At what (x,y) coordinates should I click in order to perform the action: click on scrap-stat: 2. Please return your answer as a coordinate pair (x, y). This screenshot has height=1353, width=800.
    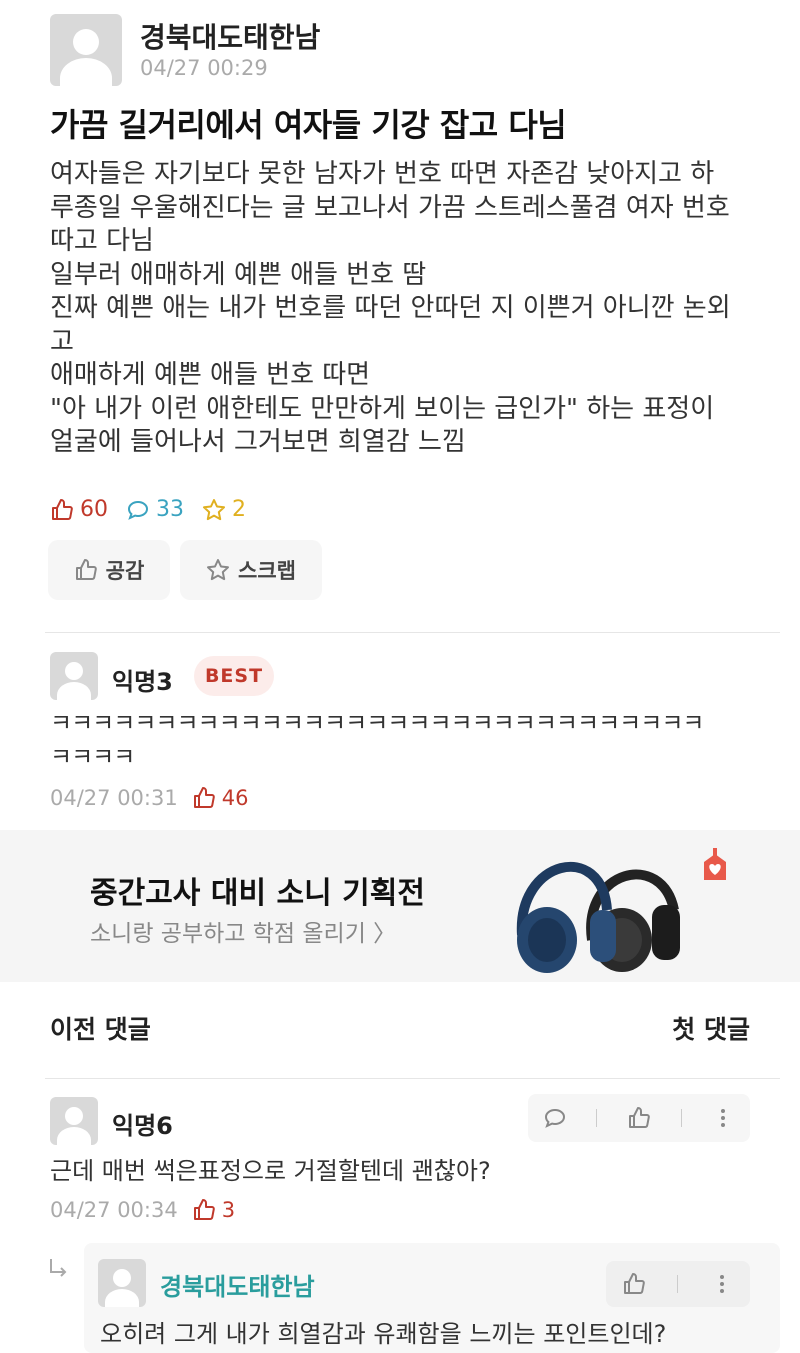
    Looking at the image, I should click on (224, 509).